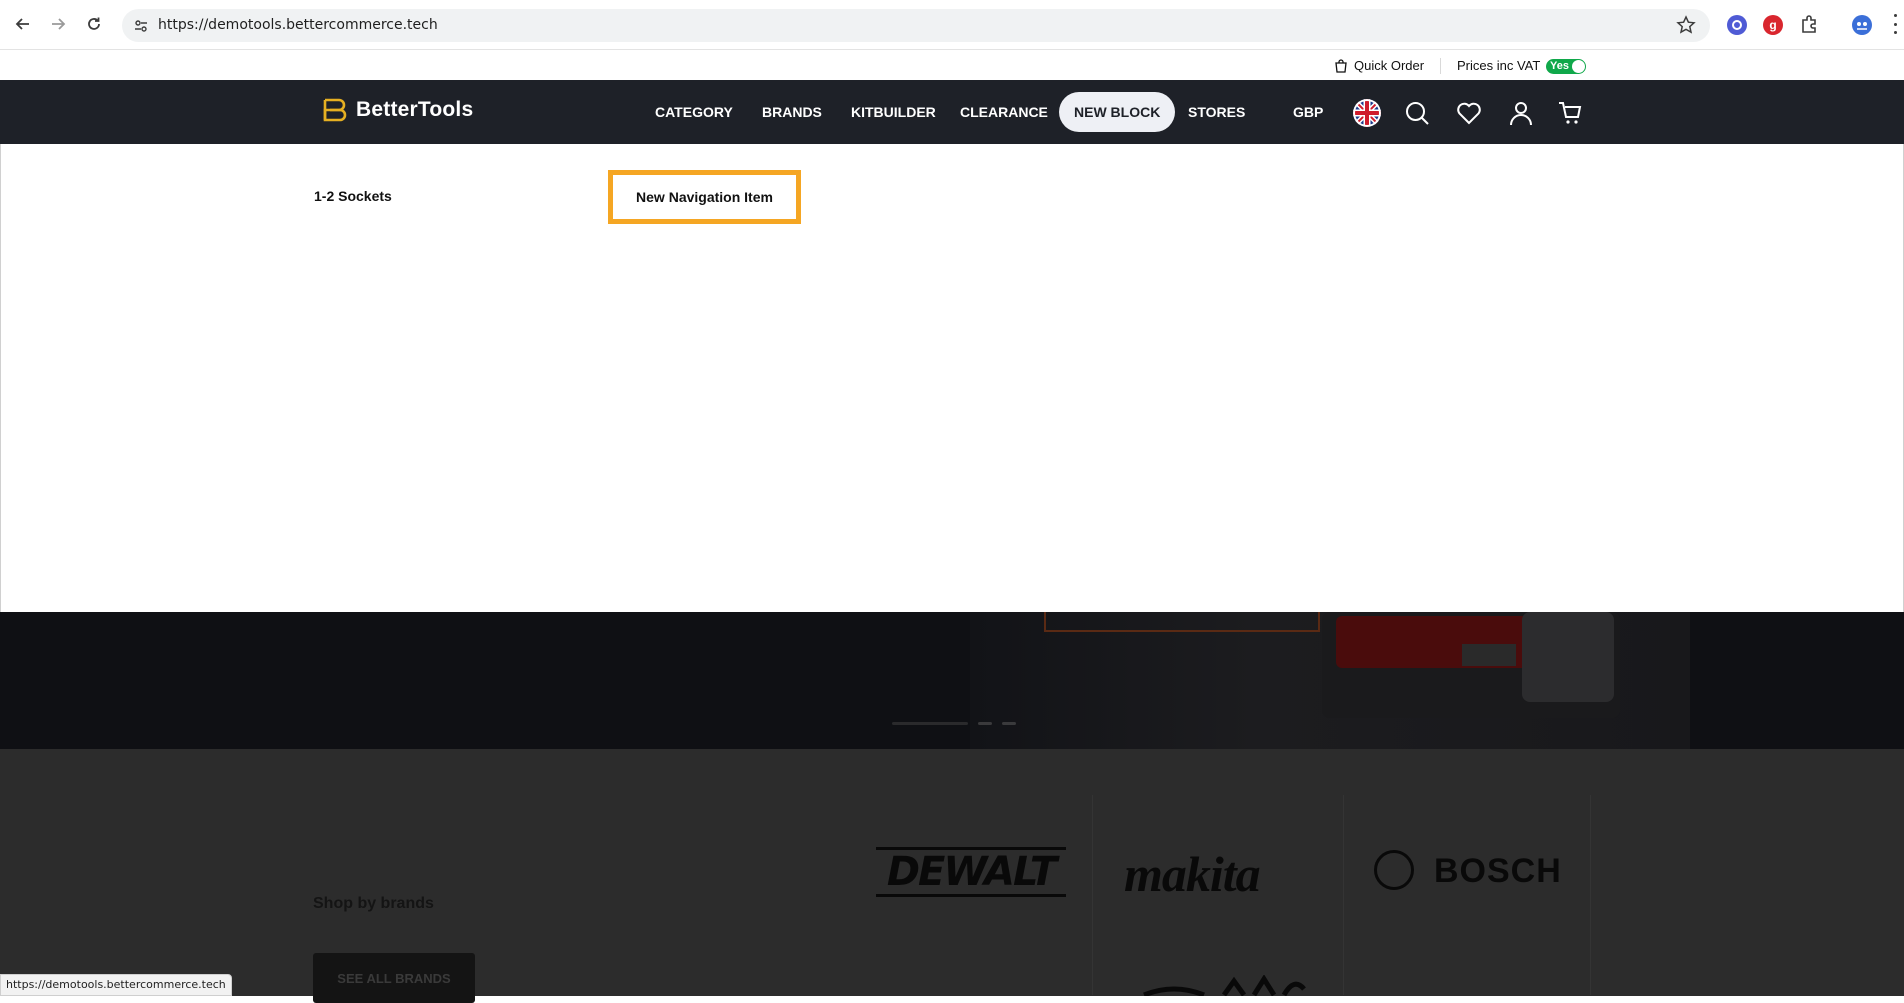  I want to click on browser-menu-icon, so click(1895, 24).